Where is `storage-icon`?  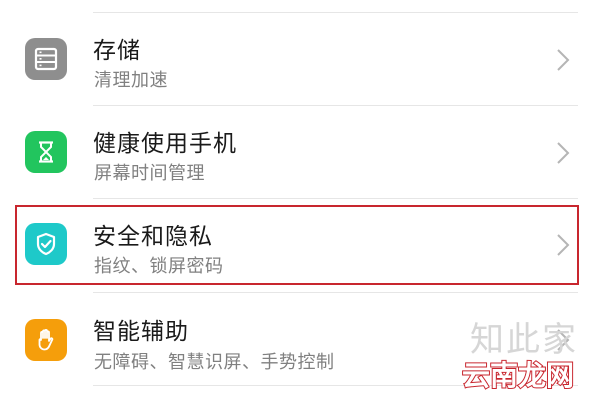
storage-icon is located at coordinates (46, 59).